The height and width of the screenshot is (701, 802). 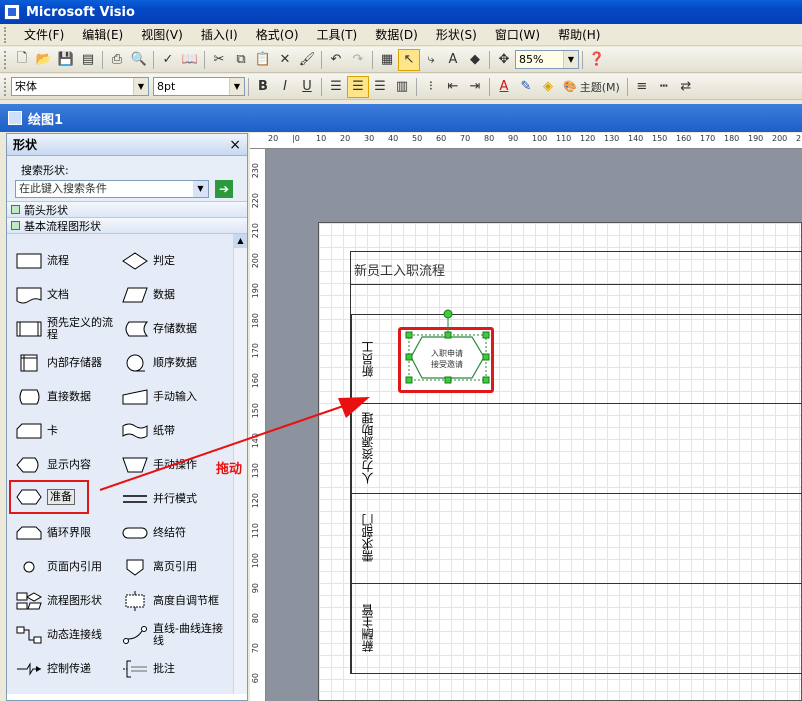 What do you see at coordinates (117, 60) in the screenshot?
I see `print-icon: ⎙` at bounding box center [117, 60].